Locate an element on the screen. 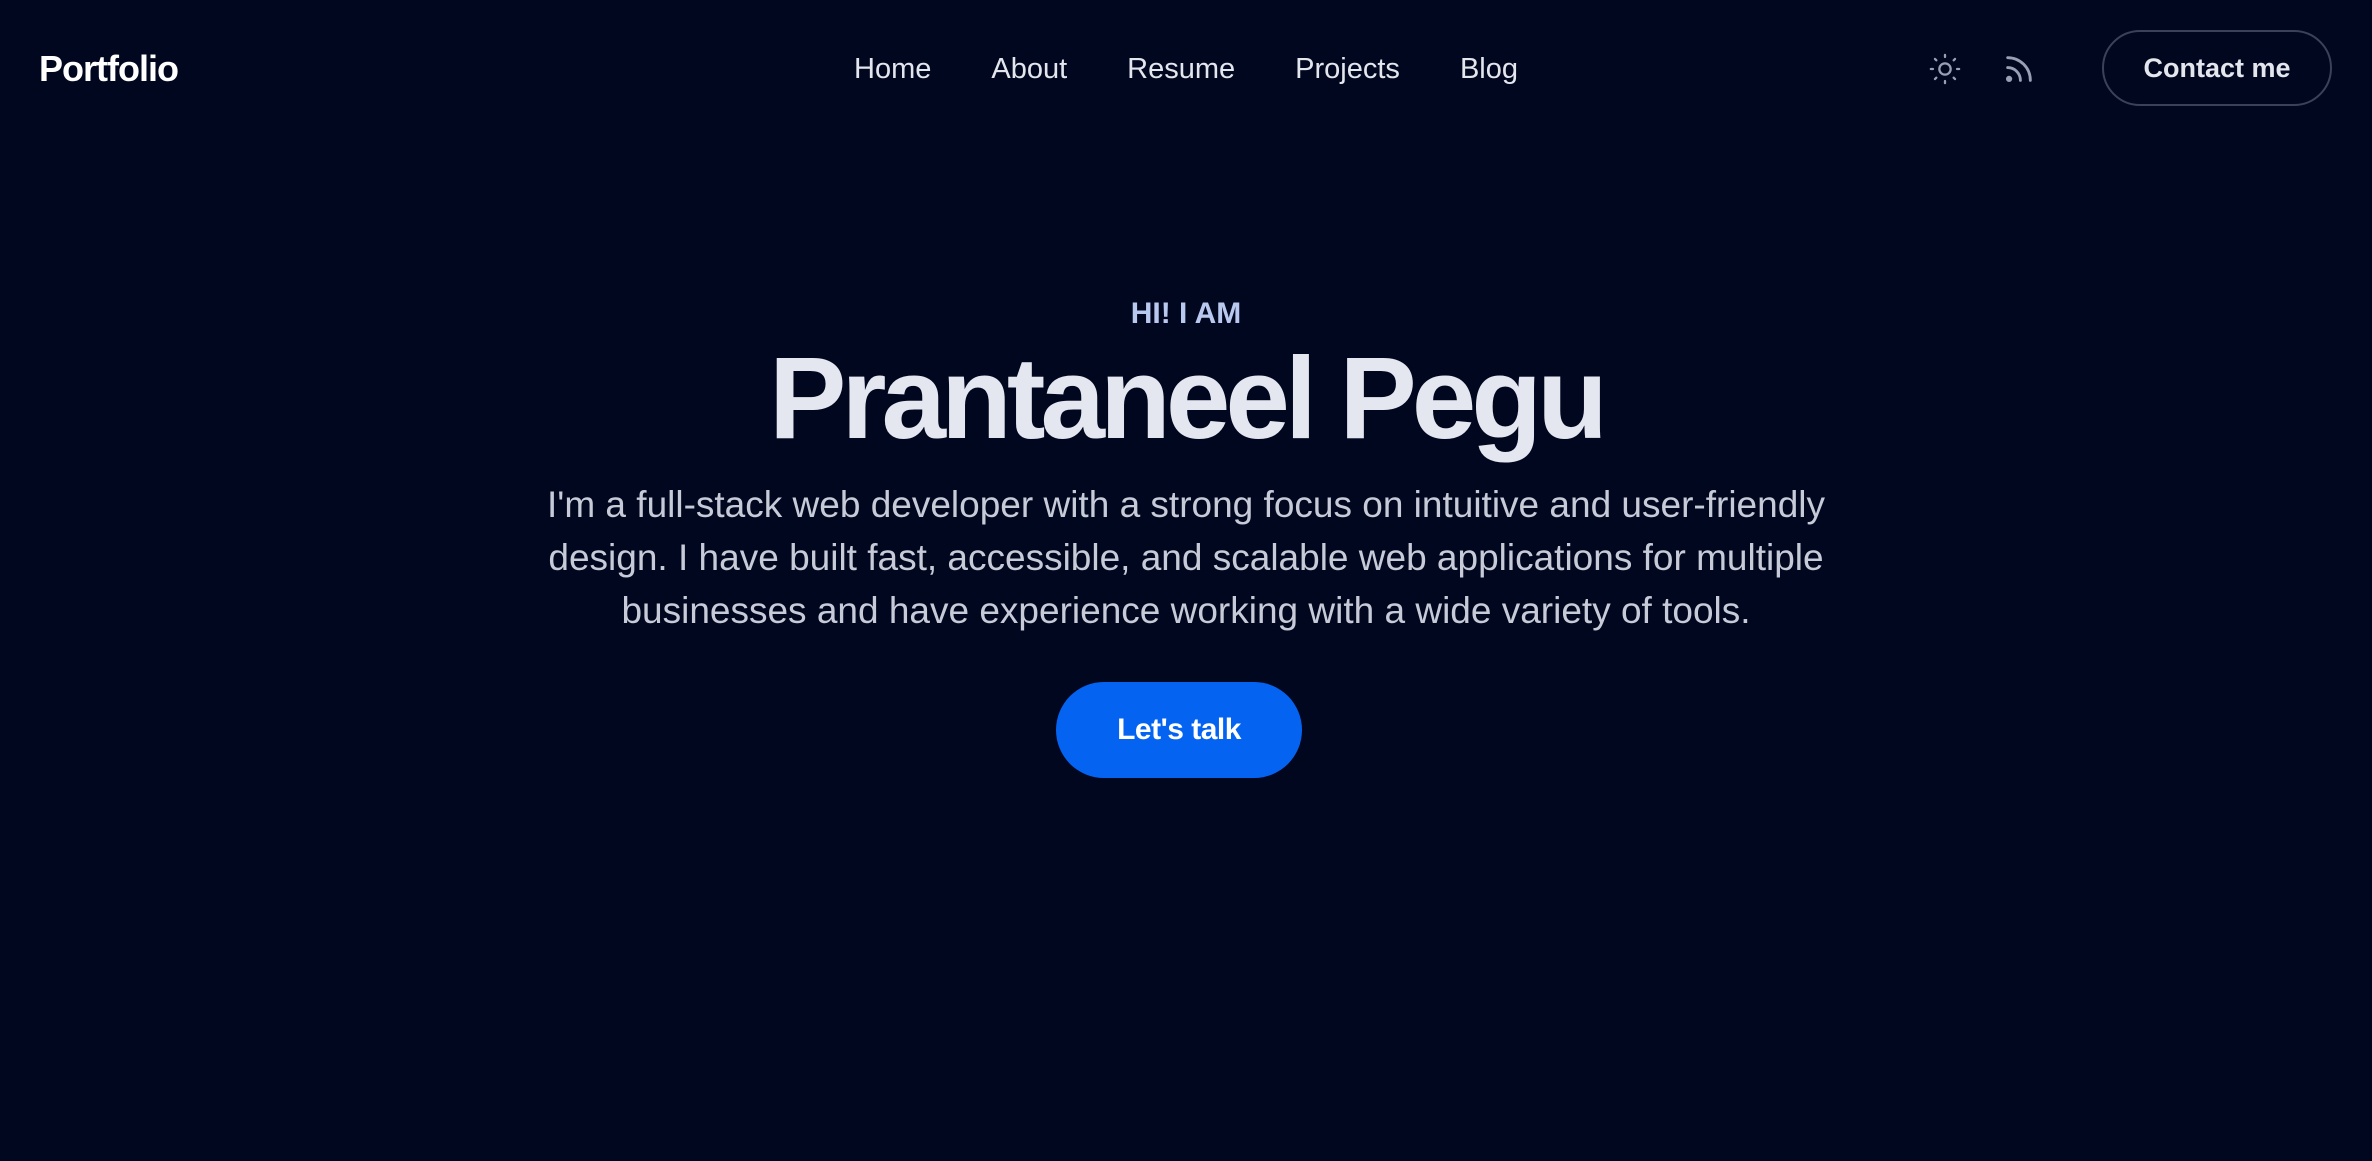 The image size is (2372, 1161). contact-me-button: Contact me is located at coordinates (2217, 68).